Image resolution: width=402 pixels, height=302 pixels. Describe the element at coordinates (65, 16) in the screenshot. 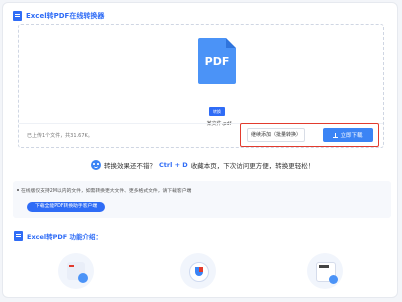

I see `page-title: Excel转PDF在线转换器` at that location.